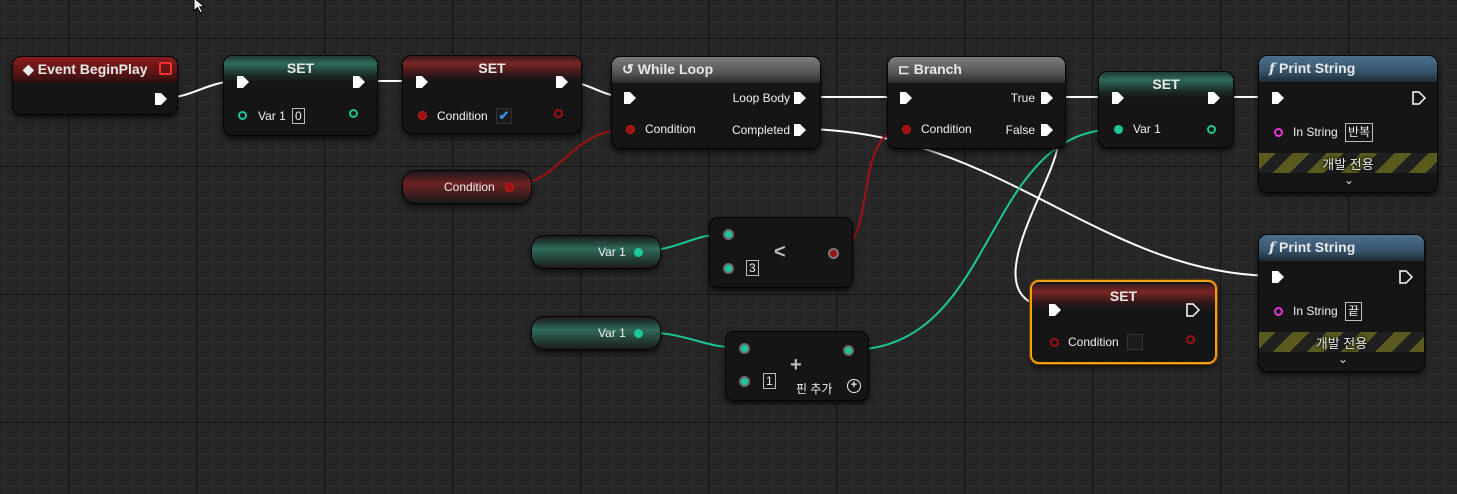 This screenshot has width=1457, height=494. Describe the element at coordinates (165, 68) in the screenshot. I see `delegate-pin` at that location.